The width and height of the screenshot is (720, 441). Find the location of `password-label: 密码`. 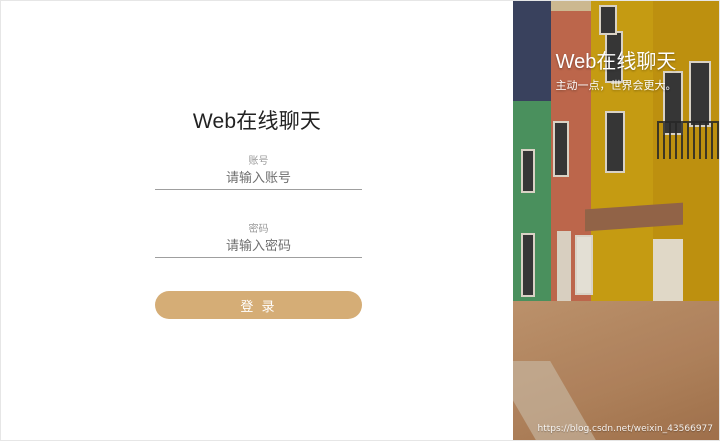

password-label: 密码 is located at coordinates (258, 229).